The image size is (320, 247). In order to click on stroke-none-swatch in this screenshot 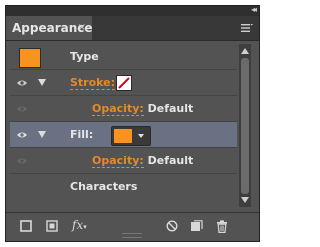, I will do `click(124, 83)`.